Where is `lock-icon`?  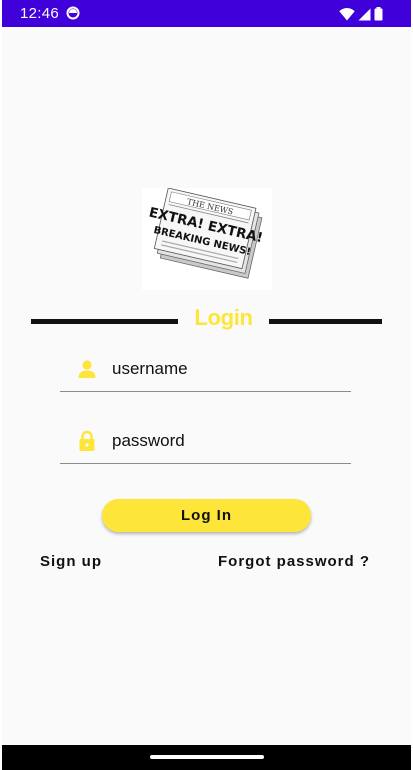
lock-icon is located at coordinates (87, 440).